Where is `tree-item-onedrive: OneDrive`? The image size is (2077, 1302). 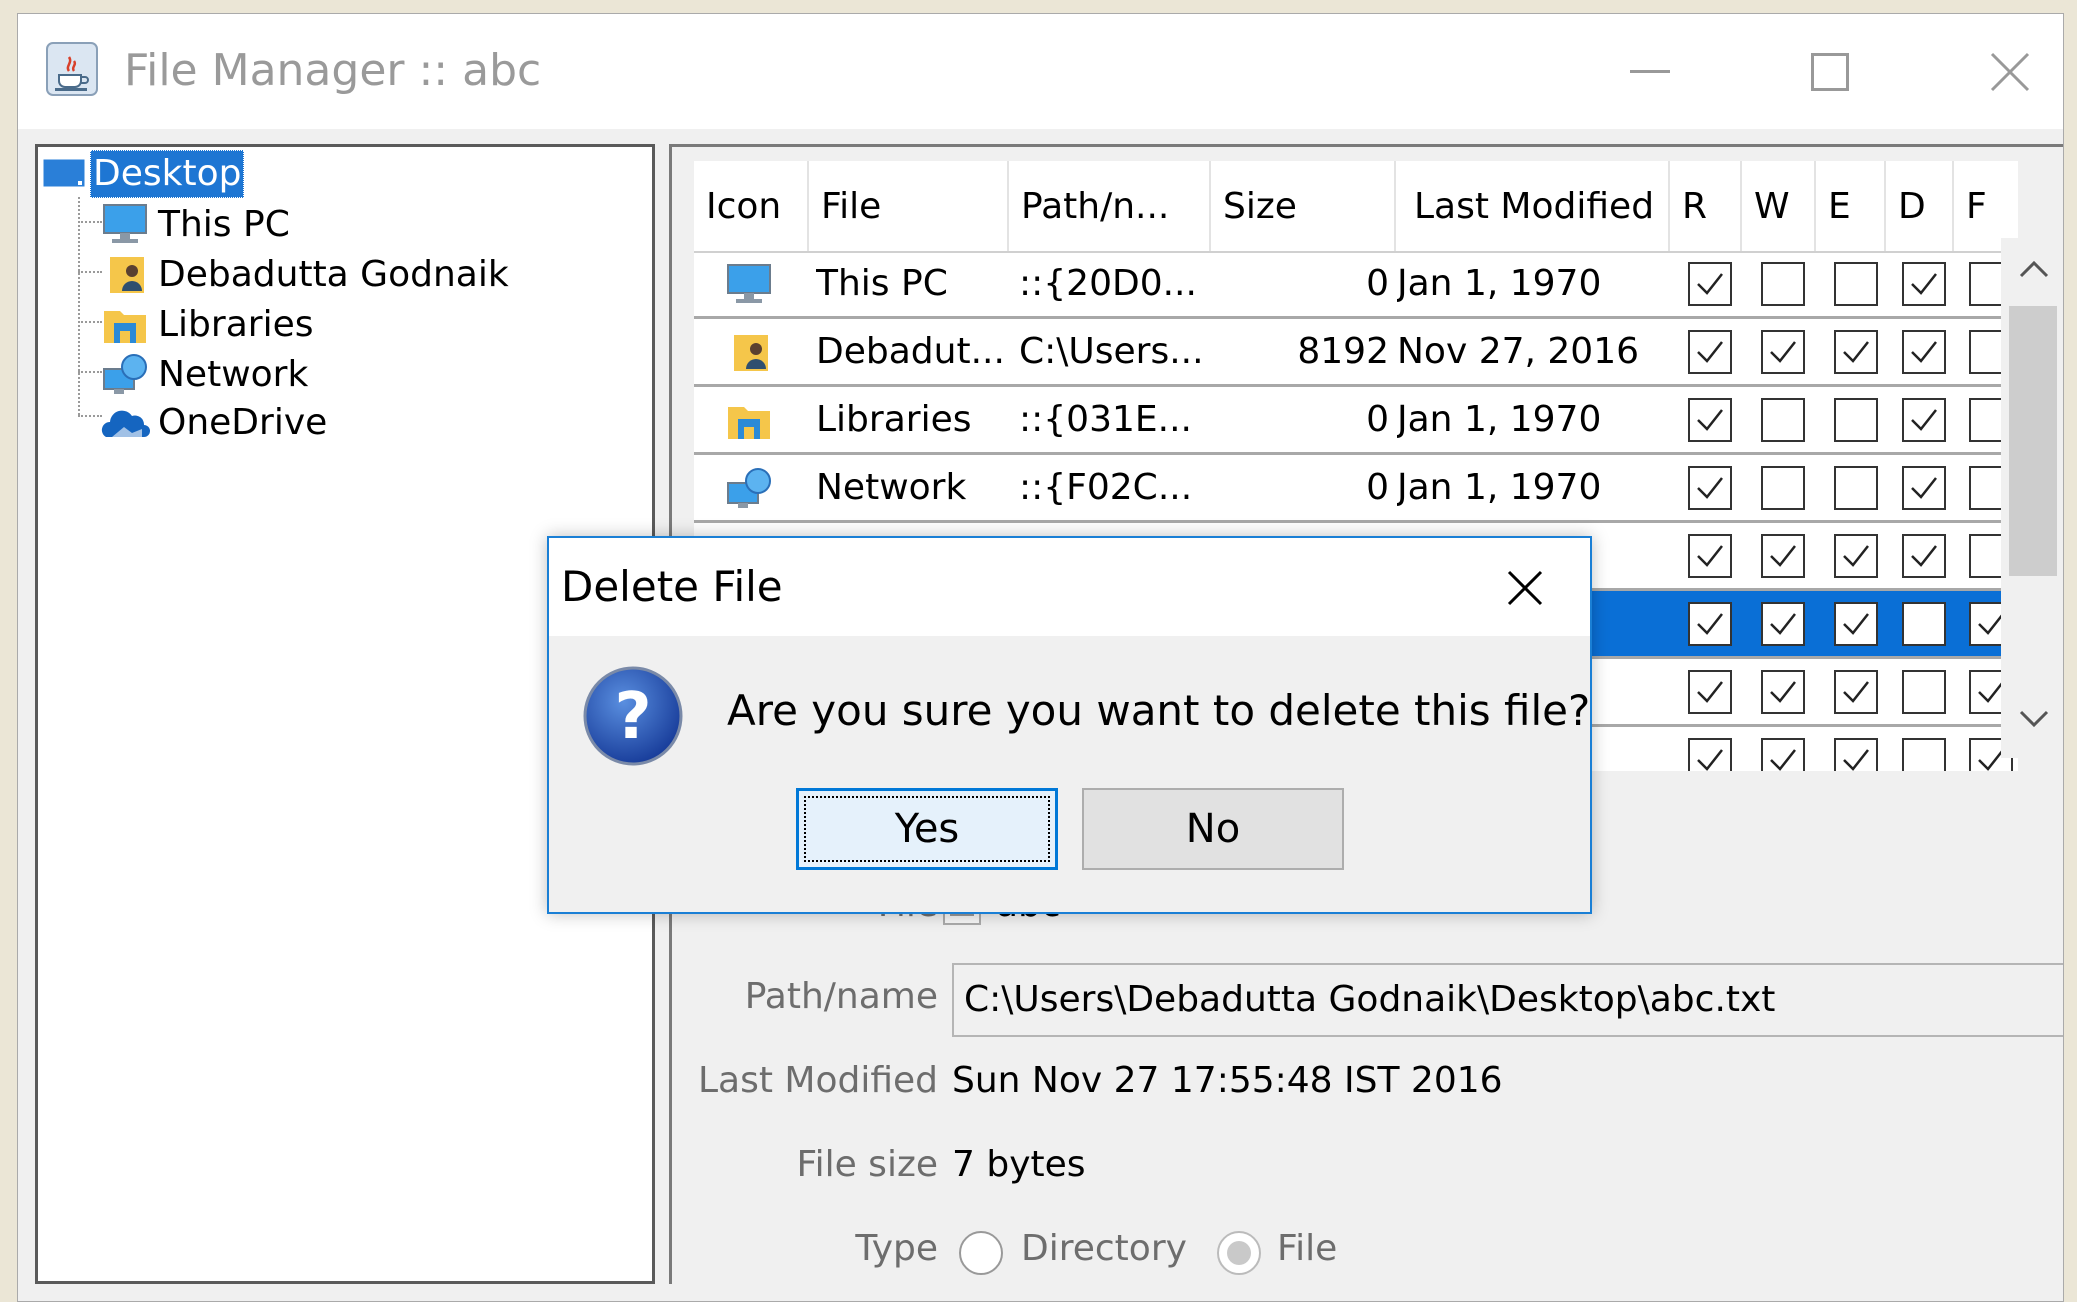
tree-item-onedrive: OneDrive is located at coordinates (213, 422).